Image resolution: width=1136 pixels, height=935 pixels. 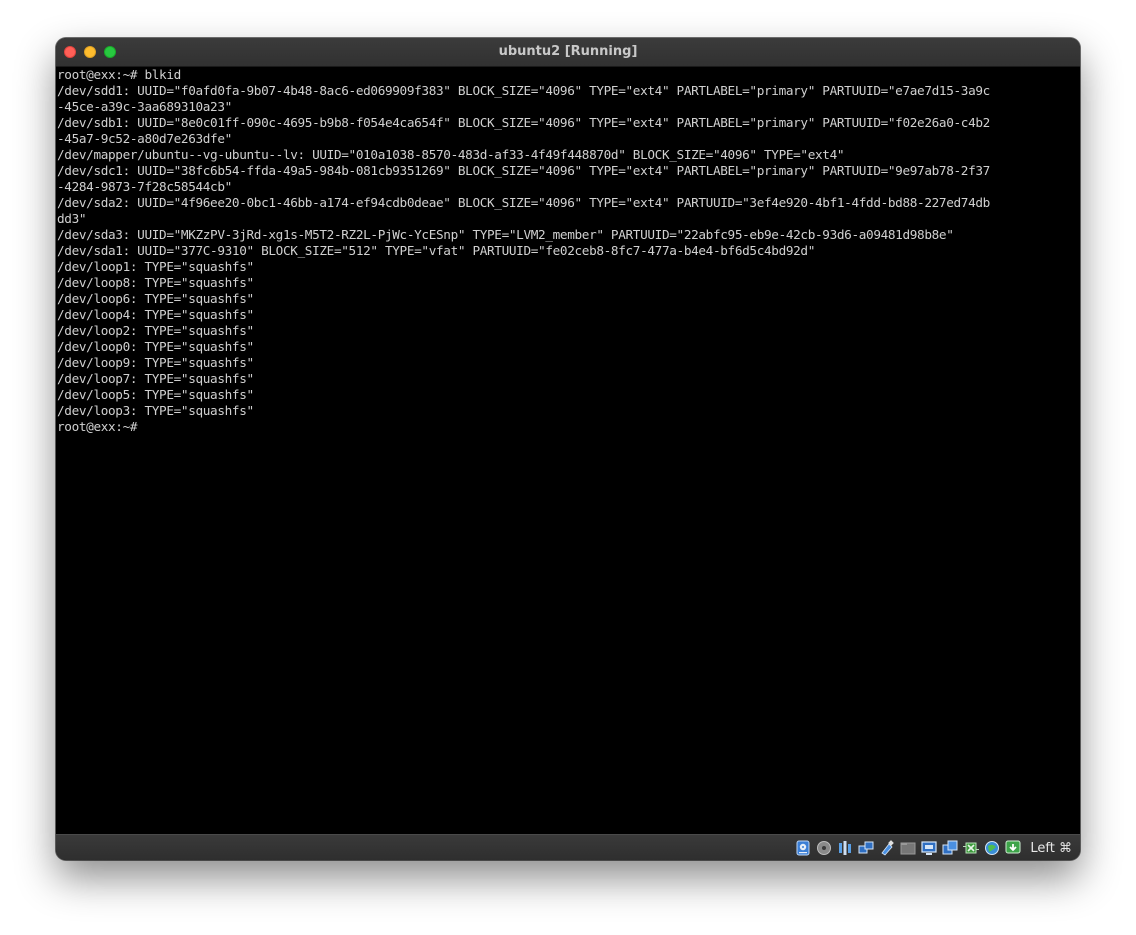 I want to click on terminal-line: /dev/loop9: TYPE="squashfs", so click(x=155, y=362).